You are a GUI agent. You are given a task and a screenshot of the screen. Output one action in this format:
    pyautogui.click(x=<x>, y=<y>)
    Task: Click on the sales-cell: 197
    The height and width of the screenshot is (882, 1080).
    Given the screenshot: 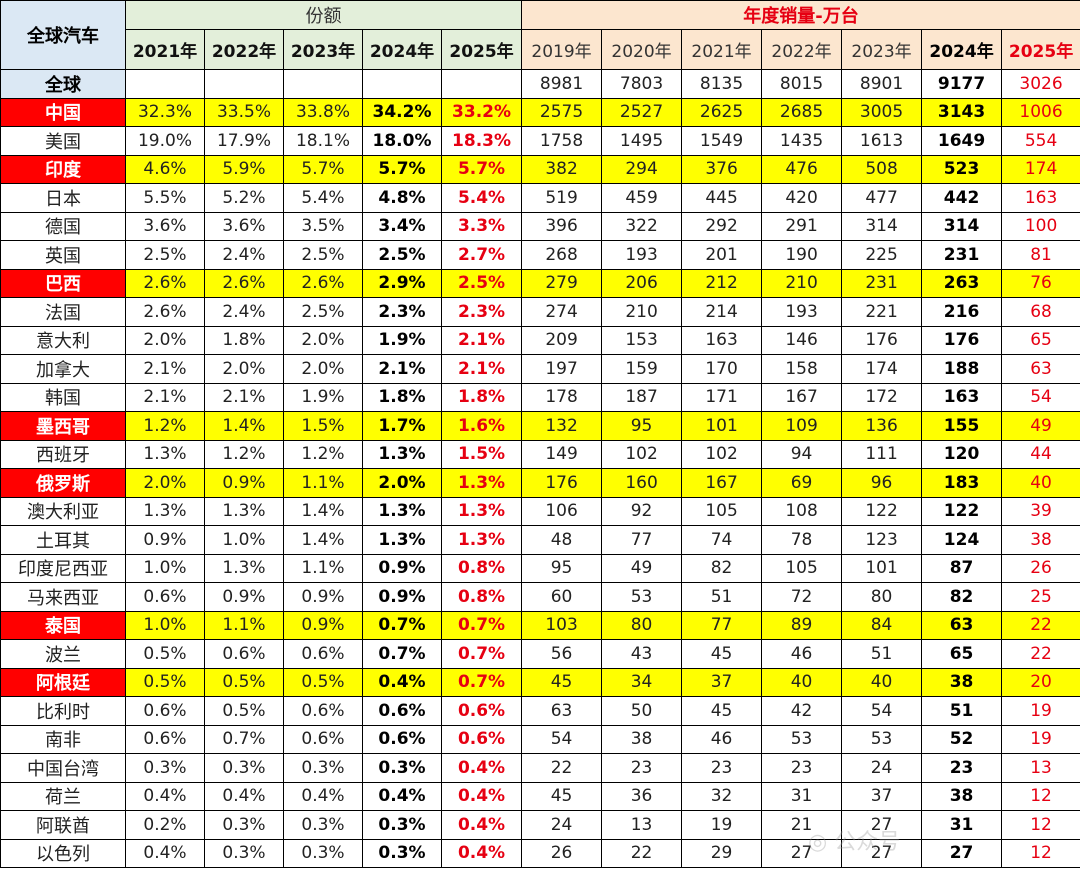 What is the action you would take?
    pyautogui.click(x=562, y=369)
    